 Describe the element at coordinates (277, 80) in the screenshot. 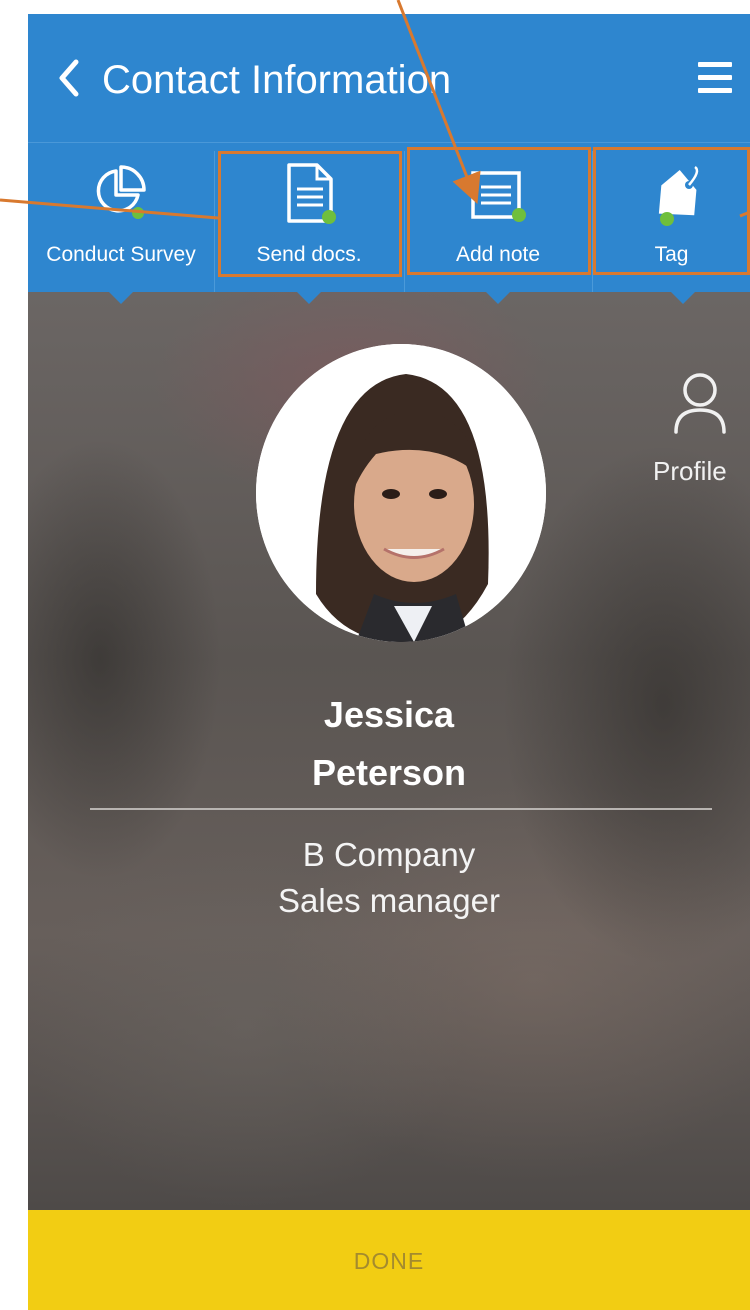

I see `page-title: Contact Information` at that location.